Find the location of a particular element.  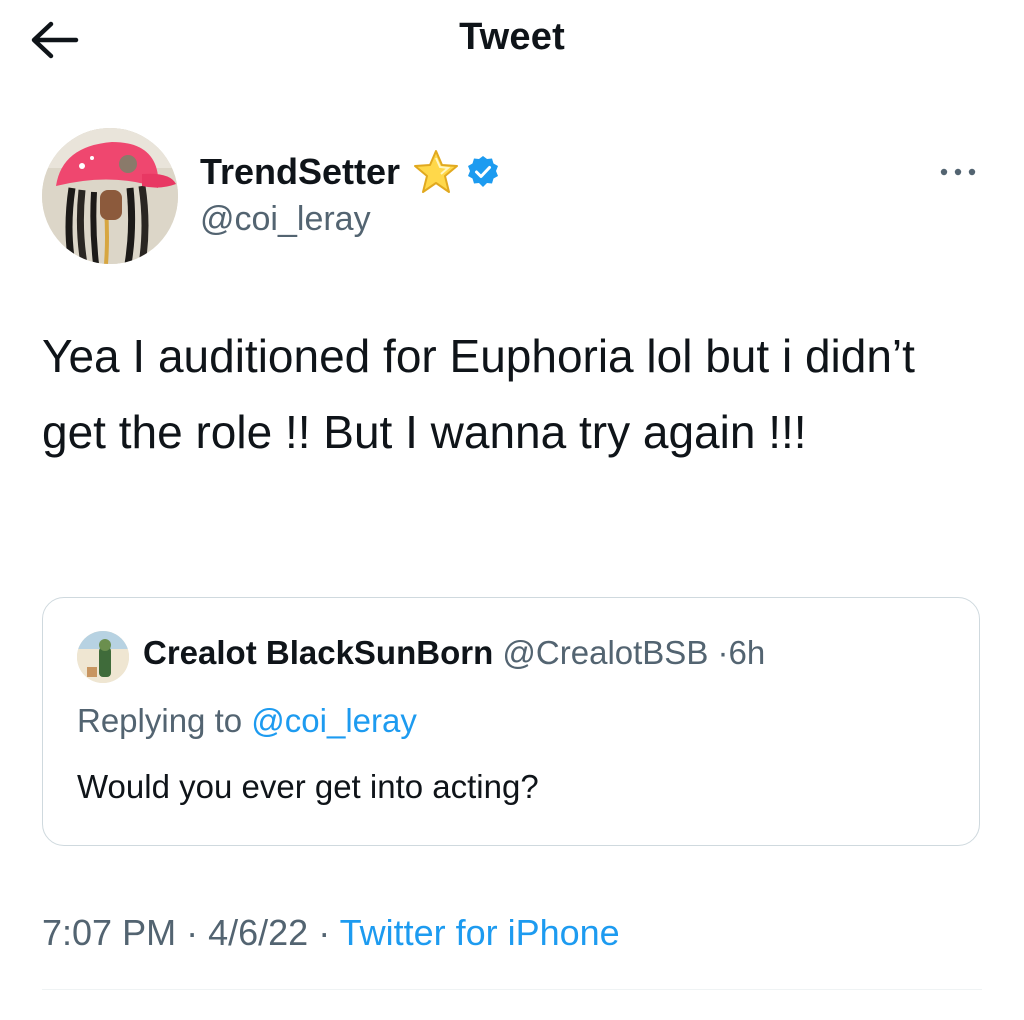

star-emoji-icon is located at coordinates (436, 171).